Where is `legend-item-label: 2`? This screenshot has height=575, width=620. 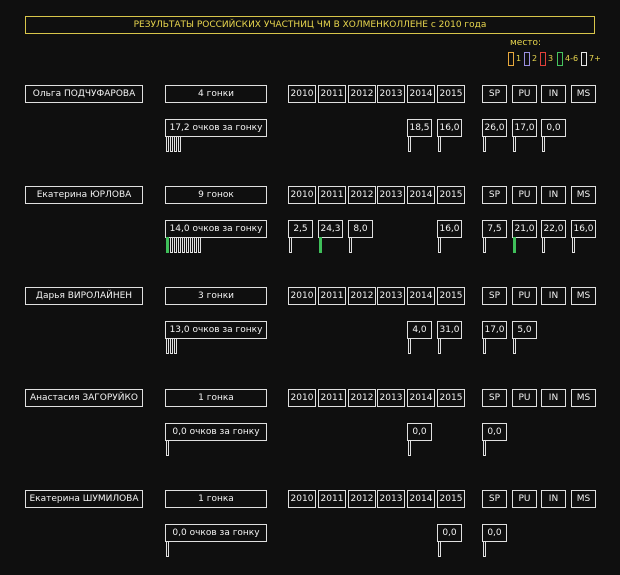
legend-item-label: 2 is located at coordinates (535, 58).